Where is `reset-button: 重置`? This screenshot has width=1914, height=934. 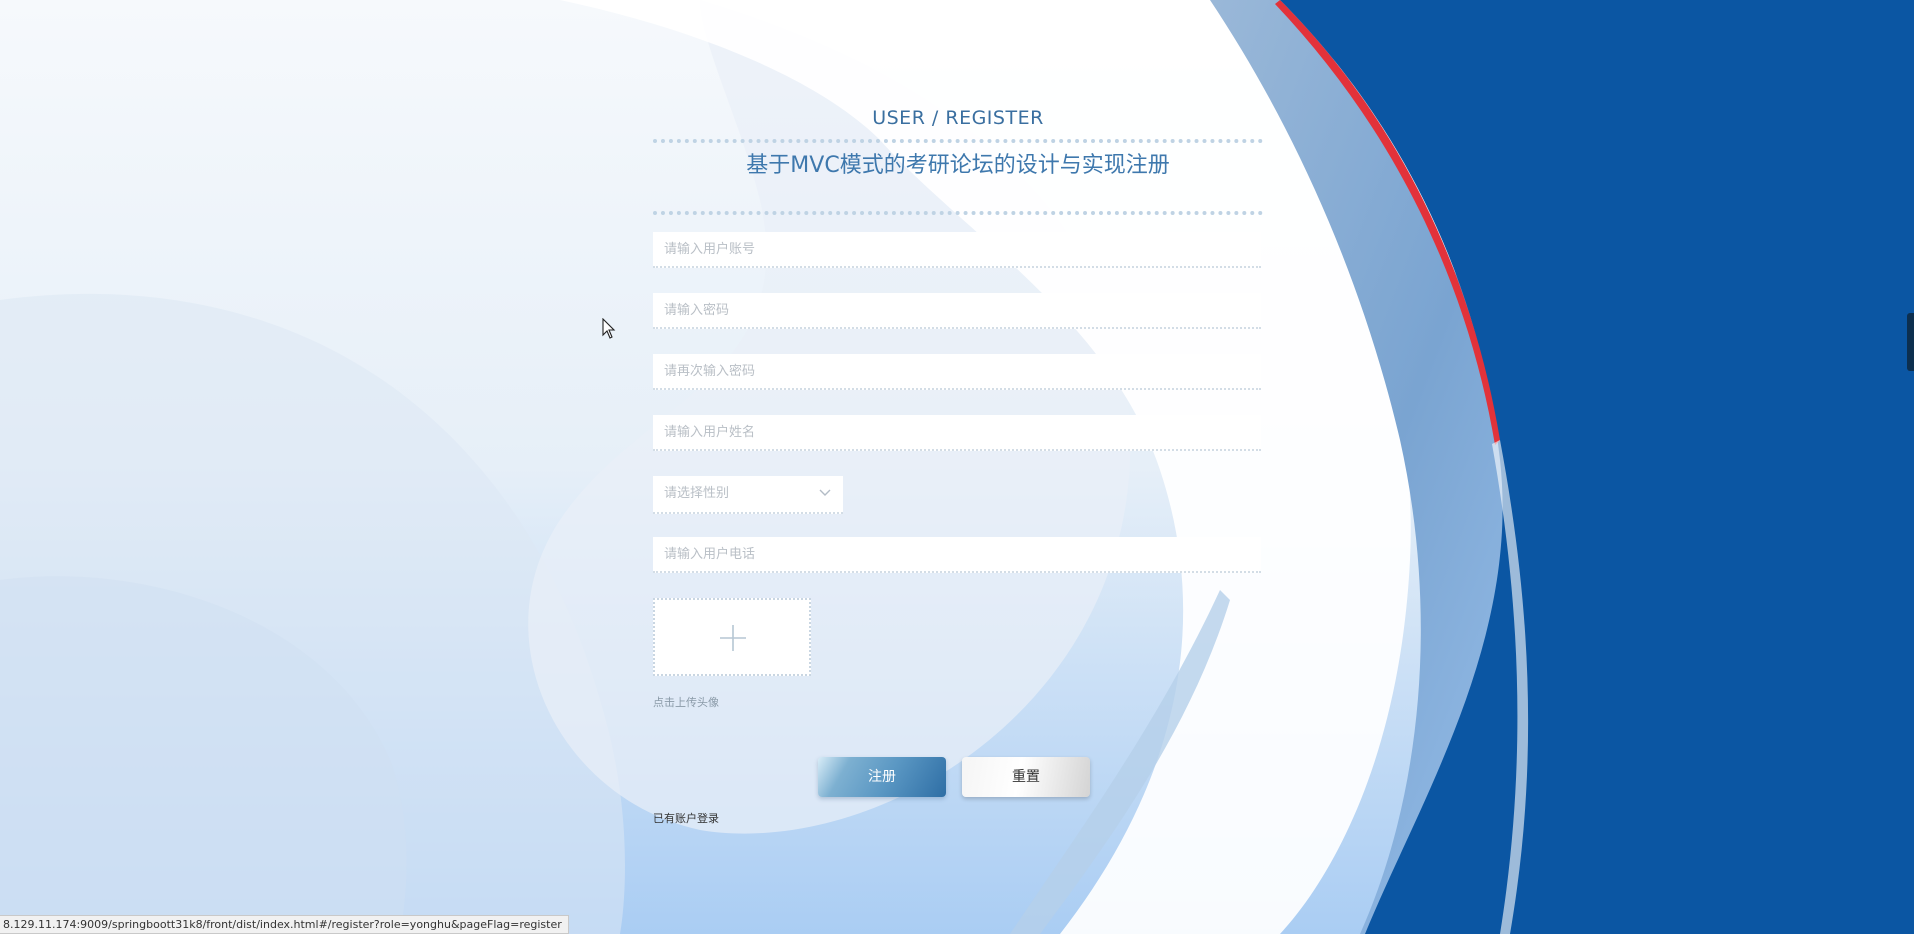
reset-button: 重置 is located at coordinates (1026, 777).